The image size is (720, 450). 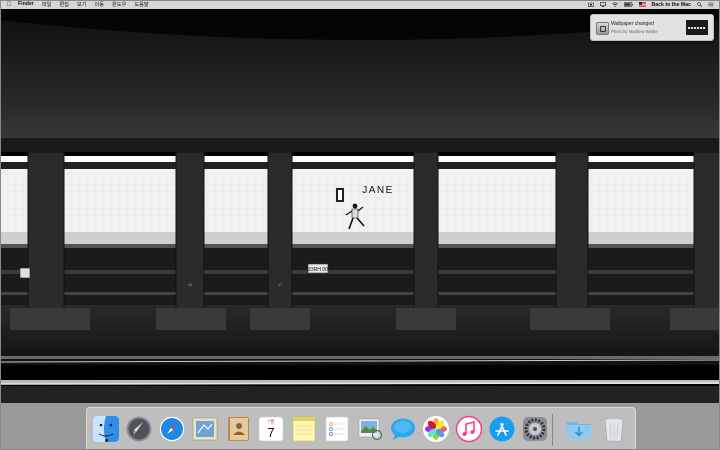 What do you see at coordinates (238, 429) in the screenshot?
I see `contacts-icon` at bounding box center [238, 429].